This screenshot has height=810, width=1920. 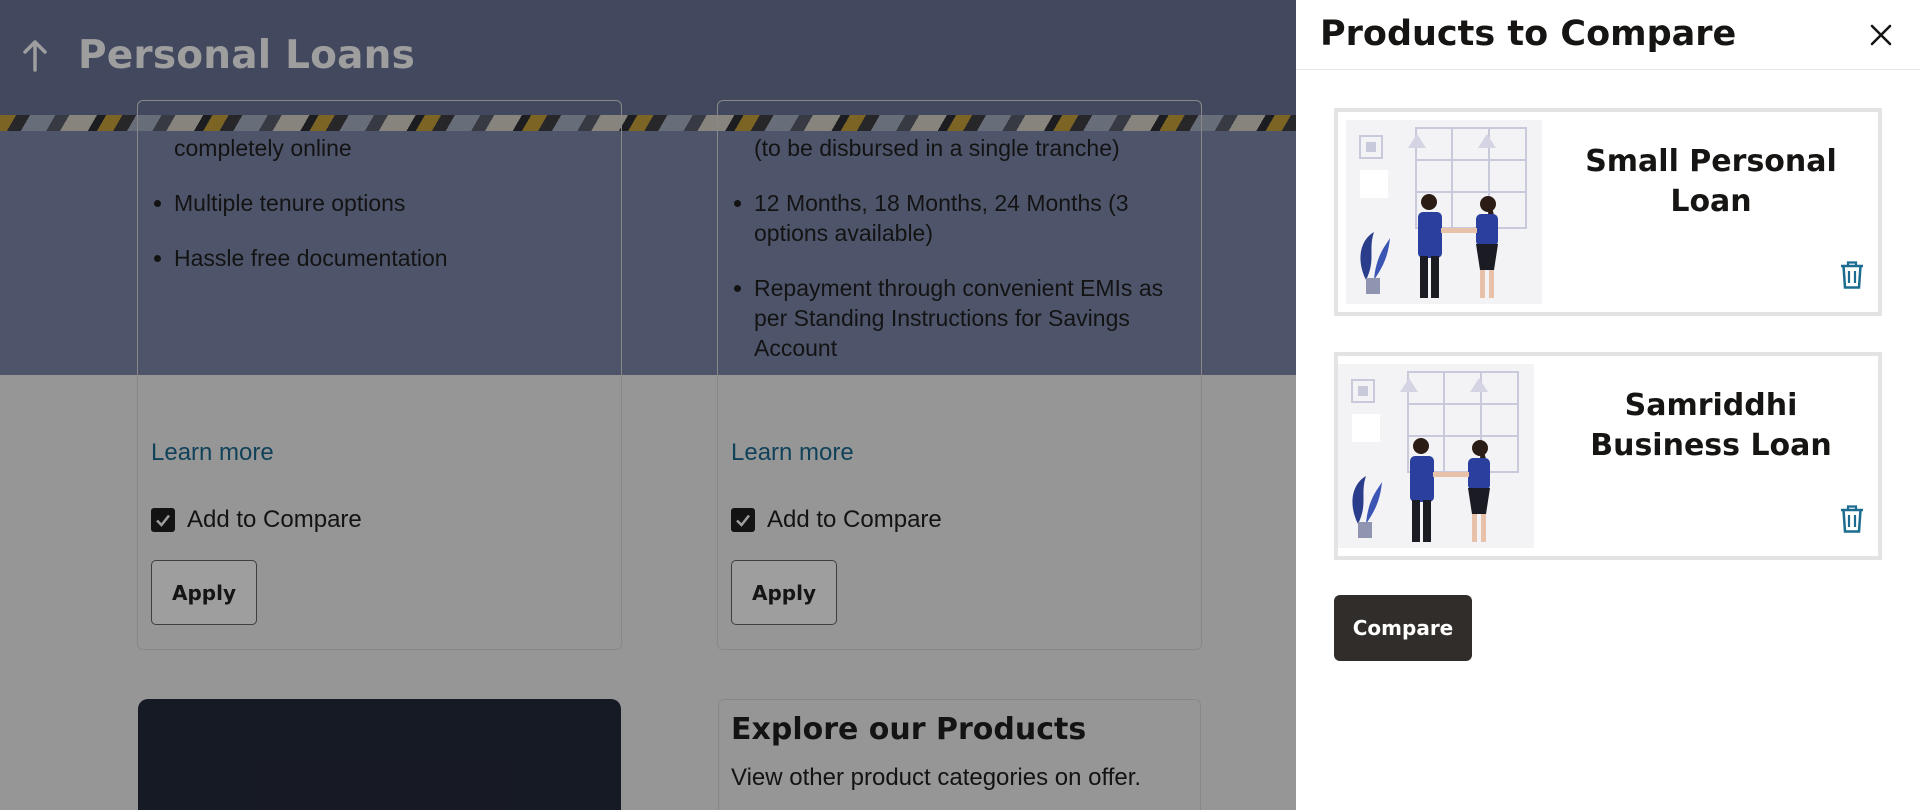 What do you see at coordinates (1881, 35) in the screenshot?
I see `close-icon` at bounding box center [1881, 35].